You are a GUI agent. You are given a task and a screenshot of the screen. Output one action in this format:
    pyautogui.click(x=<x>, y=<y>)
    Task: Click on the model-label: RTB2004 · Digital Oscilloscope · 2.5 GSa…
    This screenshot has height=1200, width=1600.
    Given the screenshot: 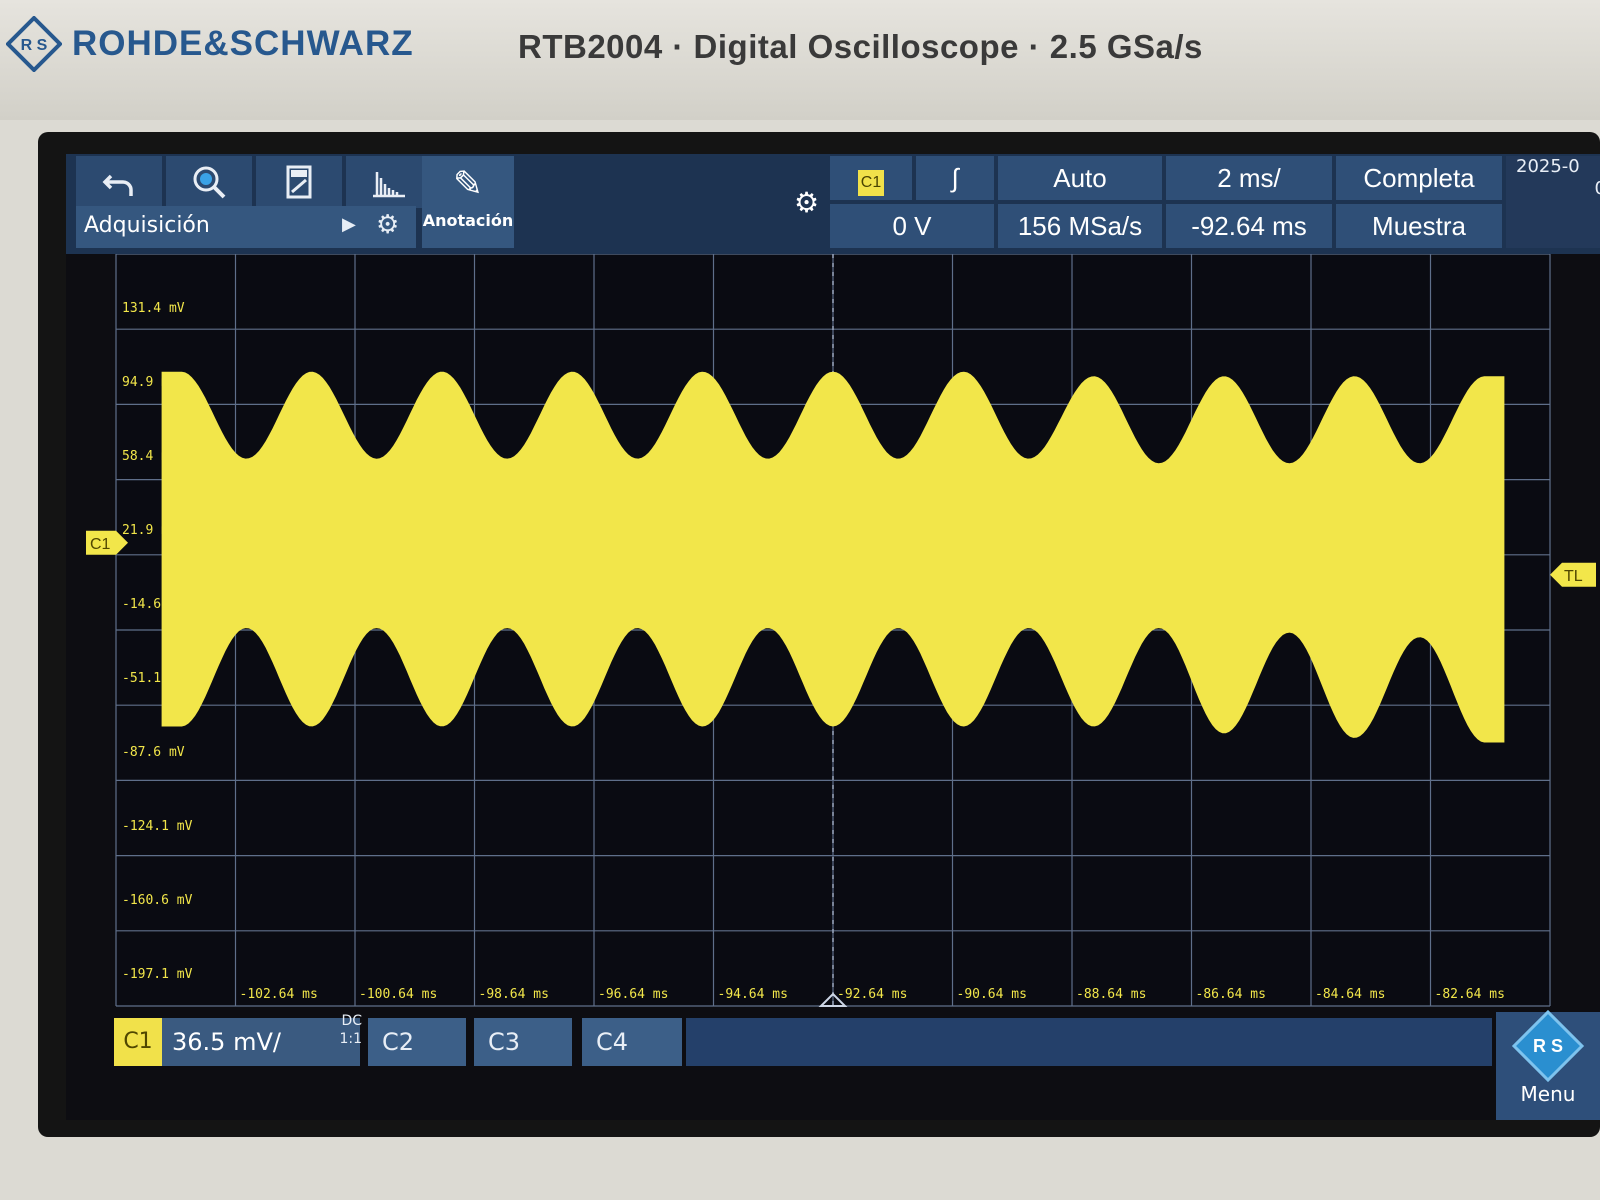 What is the action you would take?
    pyautogui.click(x=860, y=46)
    